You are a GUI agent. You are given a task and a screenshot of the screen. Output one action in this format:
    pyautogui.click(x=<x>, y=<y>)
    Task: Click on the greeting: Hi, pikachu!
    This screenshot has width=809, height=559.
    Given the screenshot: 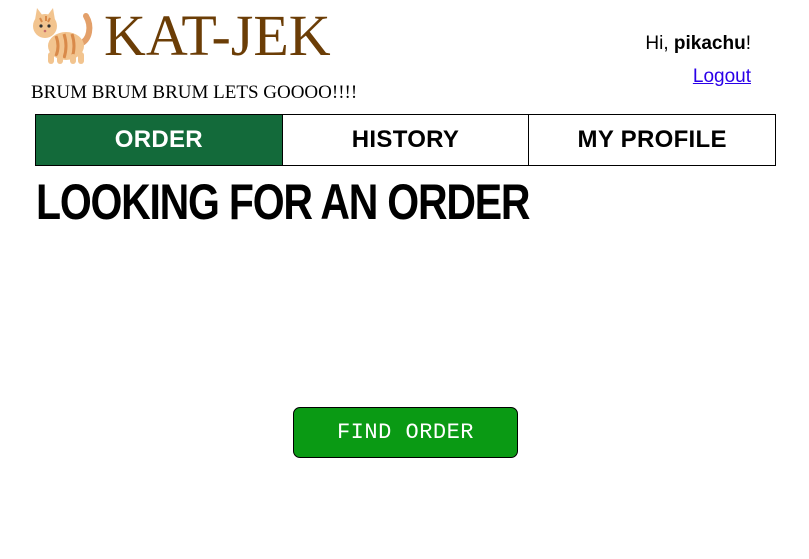 What is the action you would take?
    pyautogui.click(x=698, y=44)
    